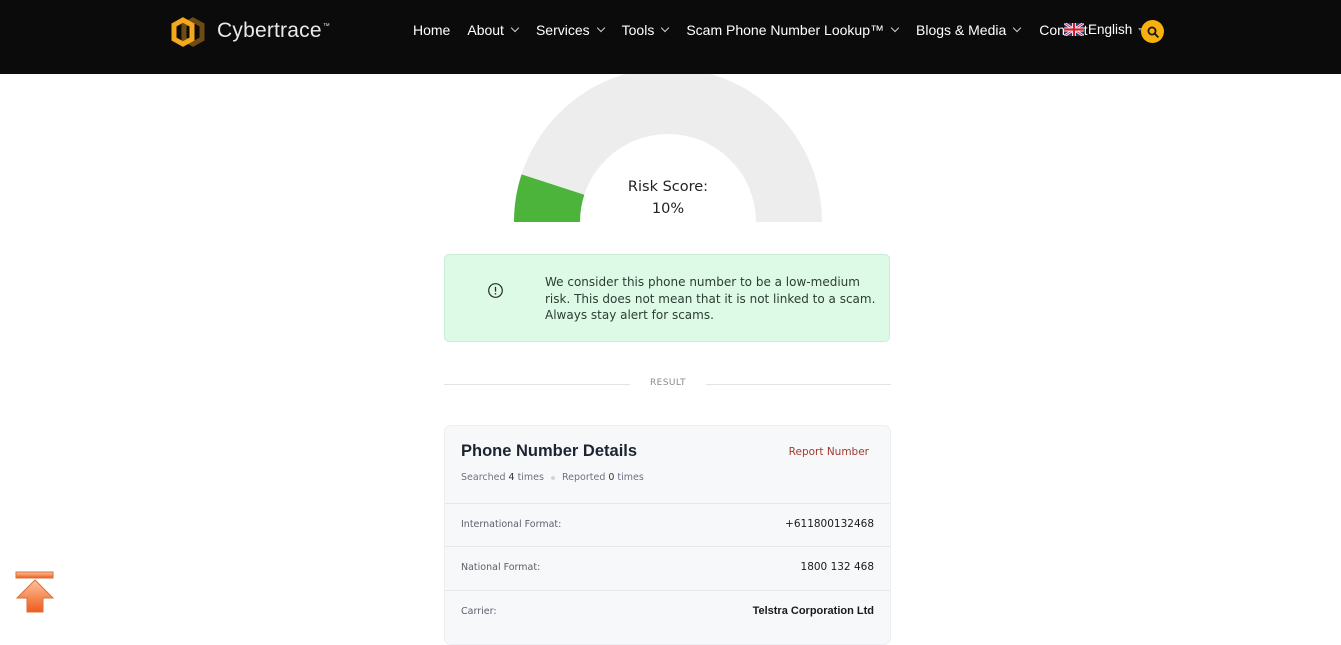  Describe the element at coordinates (493, 30) in the screenshot. I see `nav-about: About` at that location.